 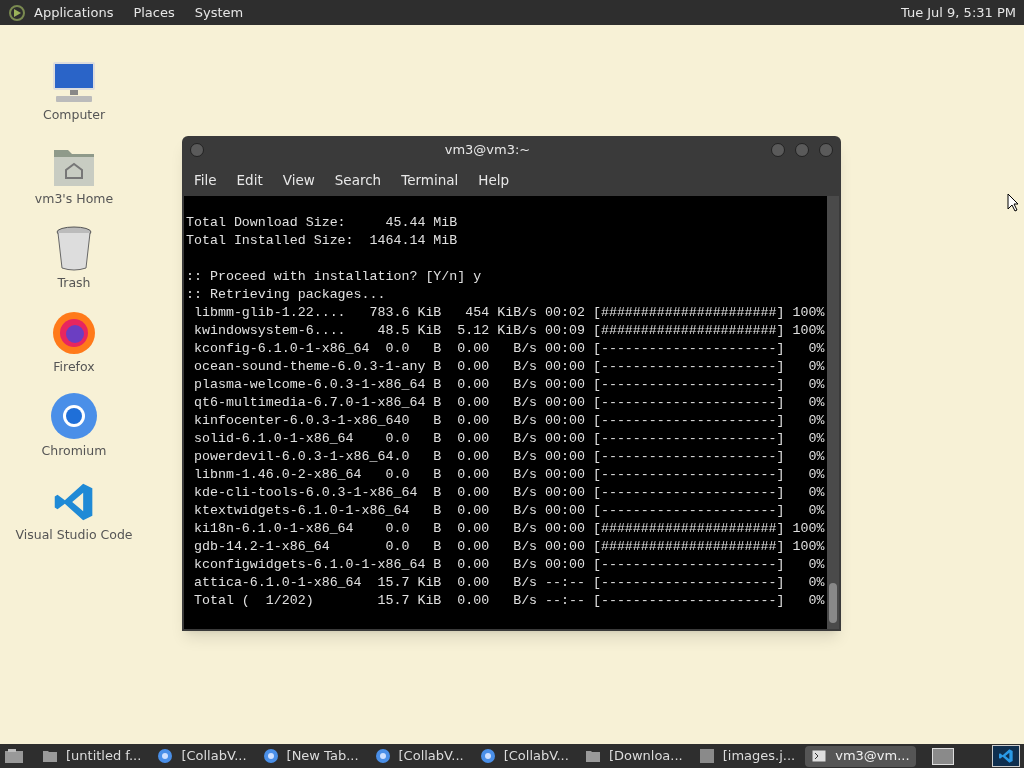 I want to click on terminal-line: Total ( 1/202) 15.7 KiB 0.00 B/s --:-- [----------------------] 0%, so click(x=508, y=600).